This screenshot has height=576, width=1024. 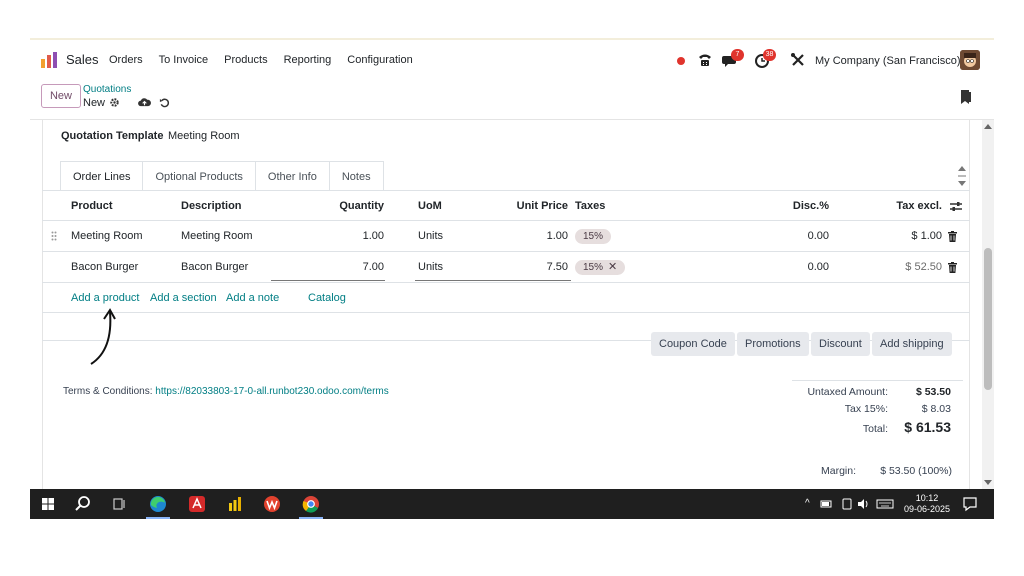 I want to click on cell-quantity: 7.00, so click(x=353, y=267).